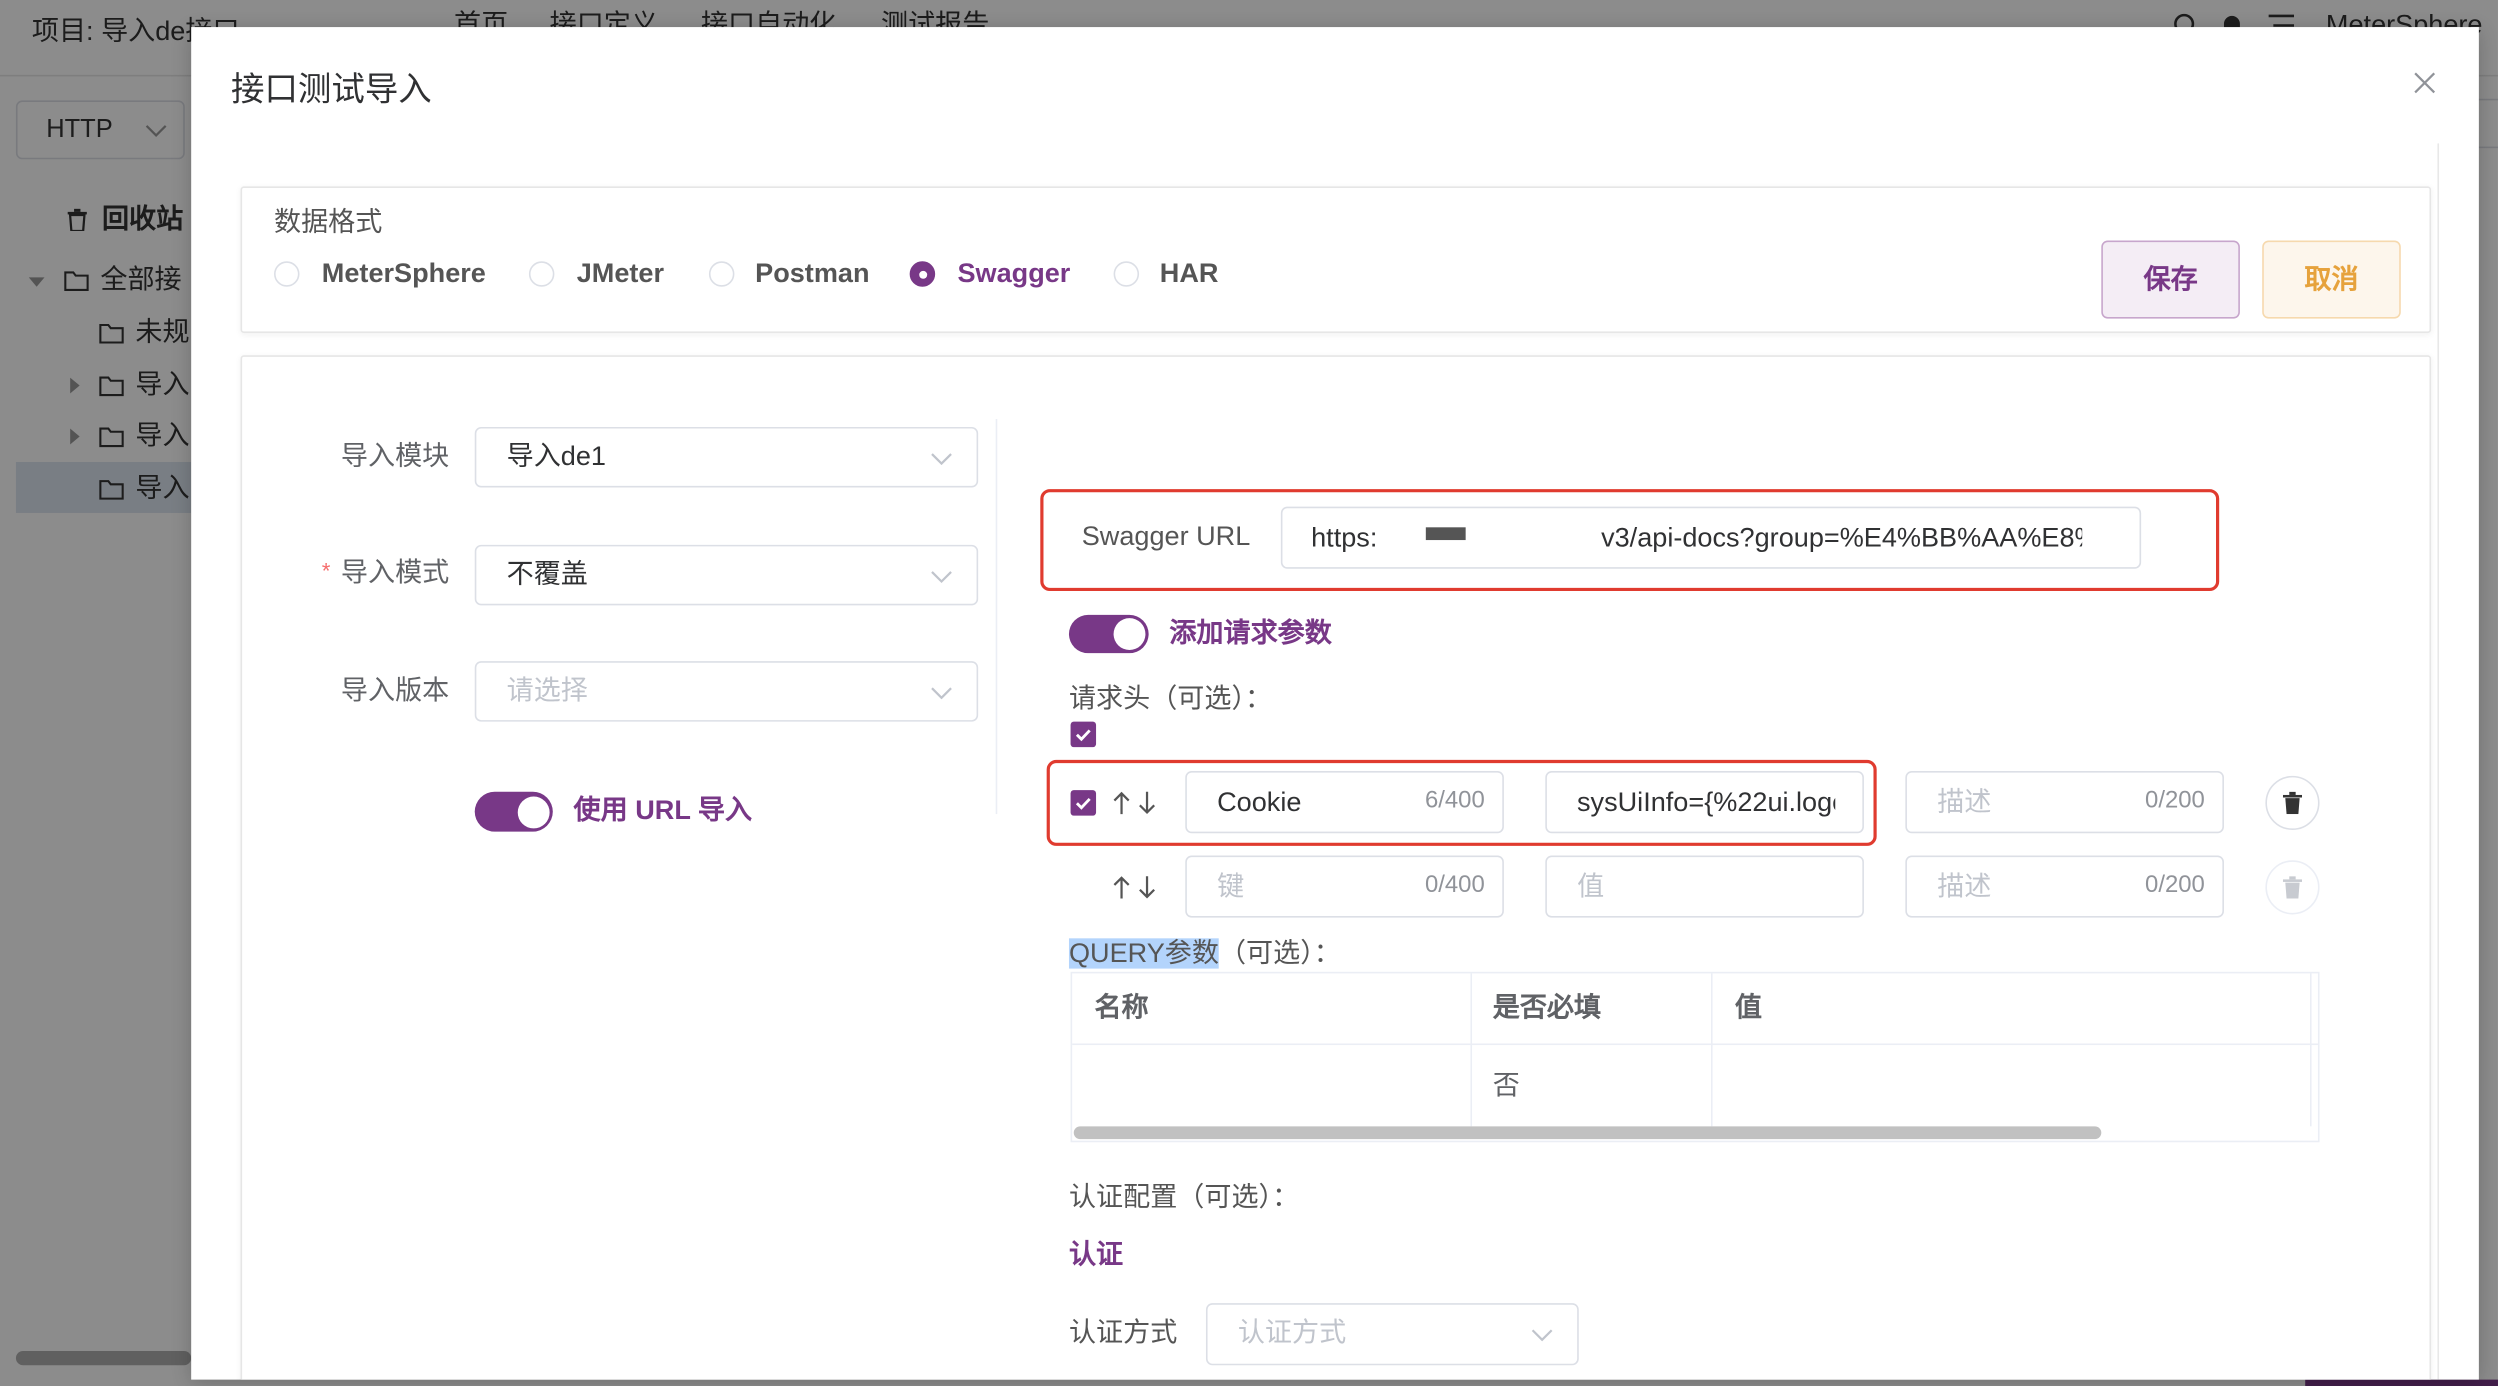 This screenshot has height=1386, width=2498. What do you see at coordinates (922, 274) in the screenshot?
I see `radio-swagger` at bounding box center [922, 274].